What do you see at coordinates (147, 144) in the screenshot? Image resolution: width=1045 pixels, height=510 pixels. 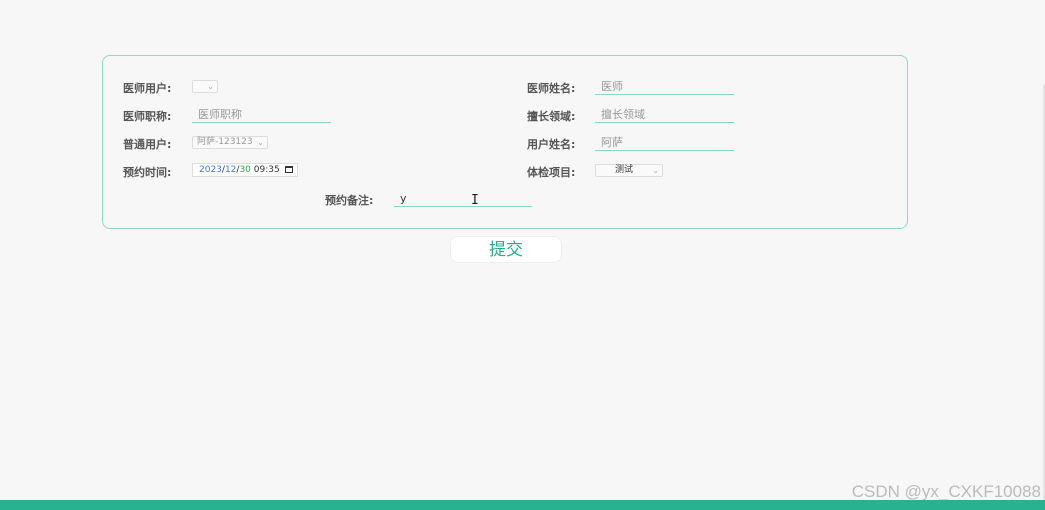 I see `normal-user-label: 普通用户:` at bounding box center [147, 144].